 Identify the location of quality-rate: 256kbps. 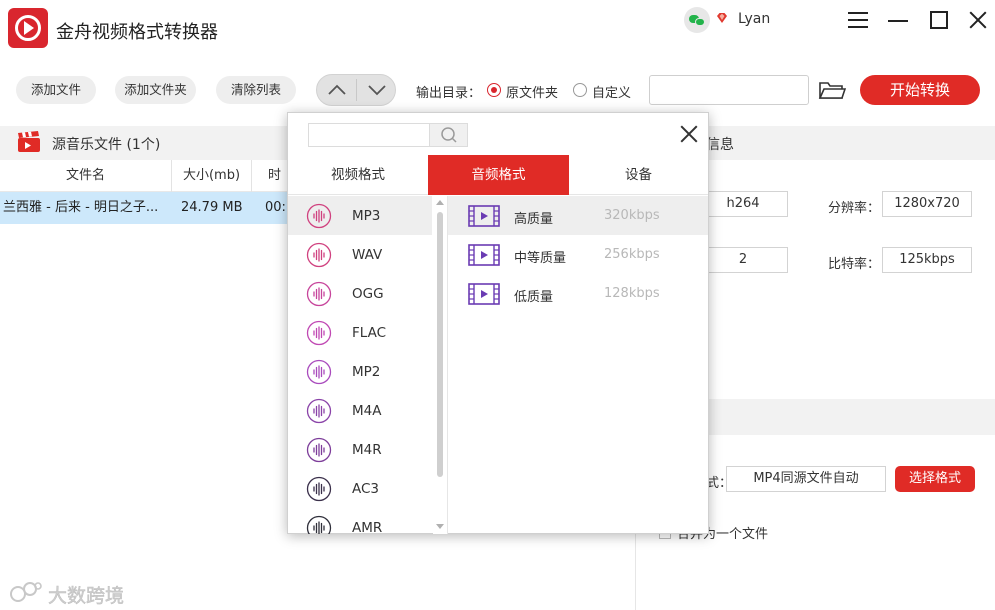
(632, 254).